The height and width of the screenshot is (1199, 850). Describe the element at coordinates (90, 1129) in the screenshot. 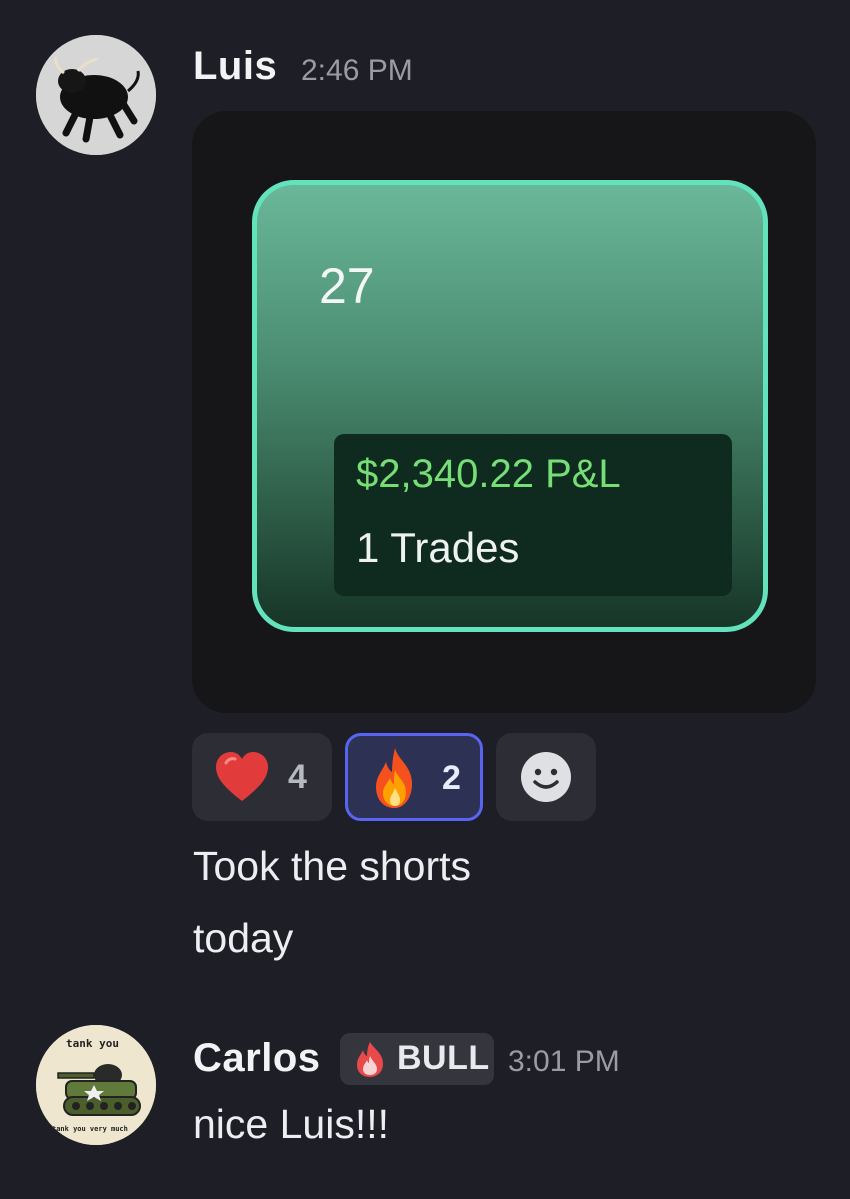

I see `avatar-caption-bottom: tank you very much` at that location.